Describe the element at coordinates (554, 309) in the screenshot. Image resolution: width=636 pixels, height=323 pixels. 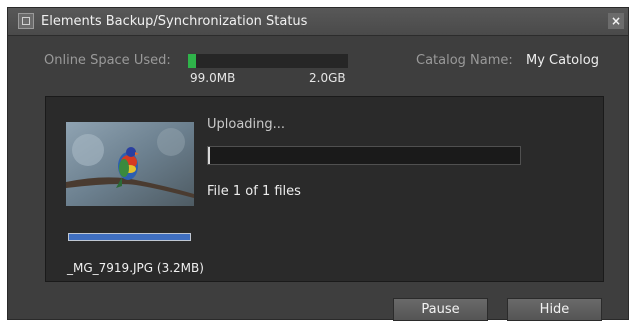
I see `hide-button: Hide` at that location.